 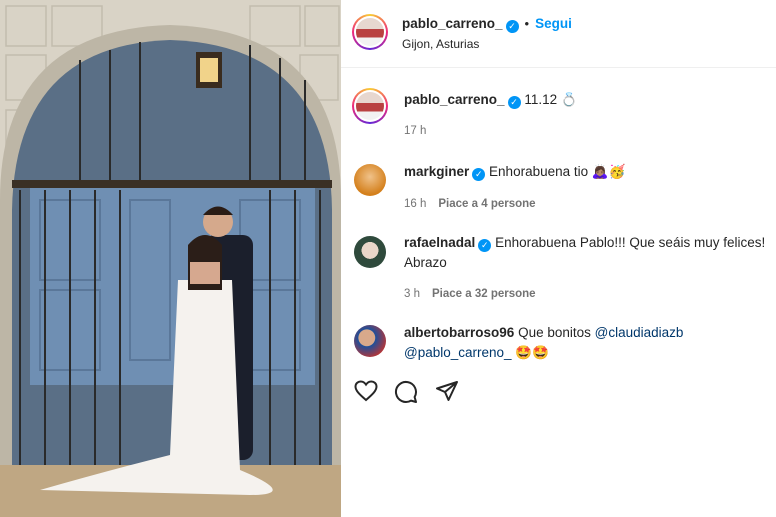 I want to click on caption-timestamp: 17 h, so click(x=415, y=131).